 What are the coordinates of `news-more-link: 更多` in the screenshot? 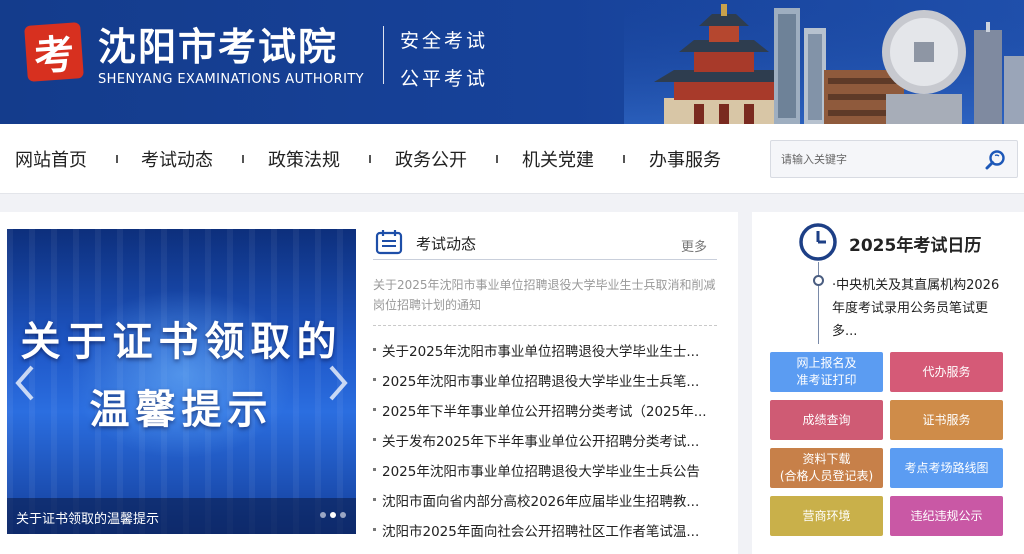 It's located at (694, 245).